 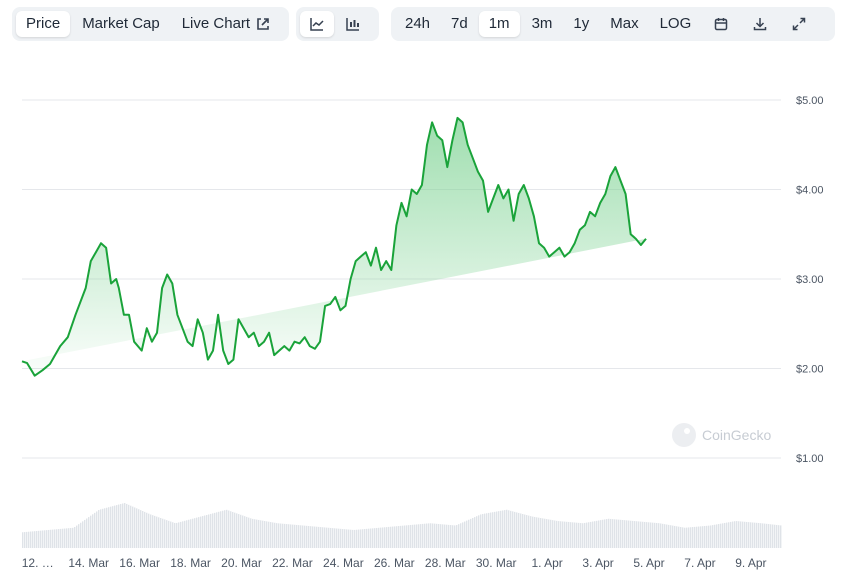 I want to click on x-tick-label: 24. Mar, so click(x=343, y=563).